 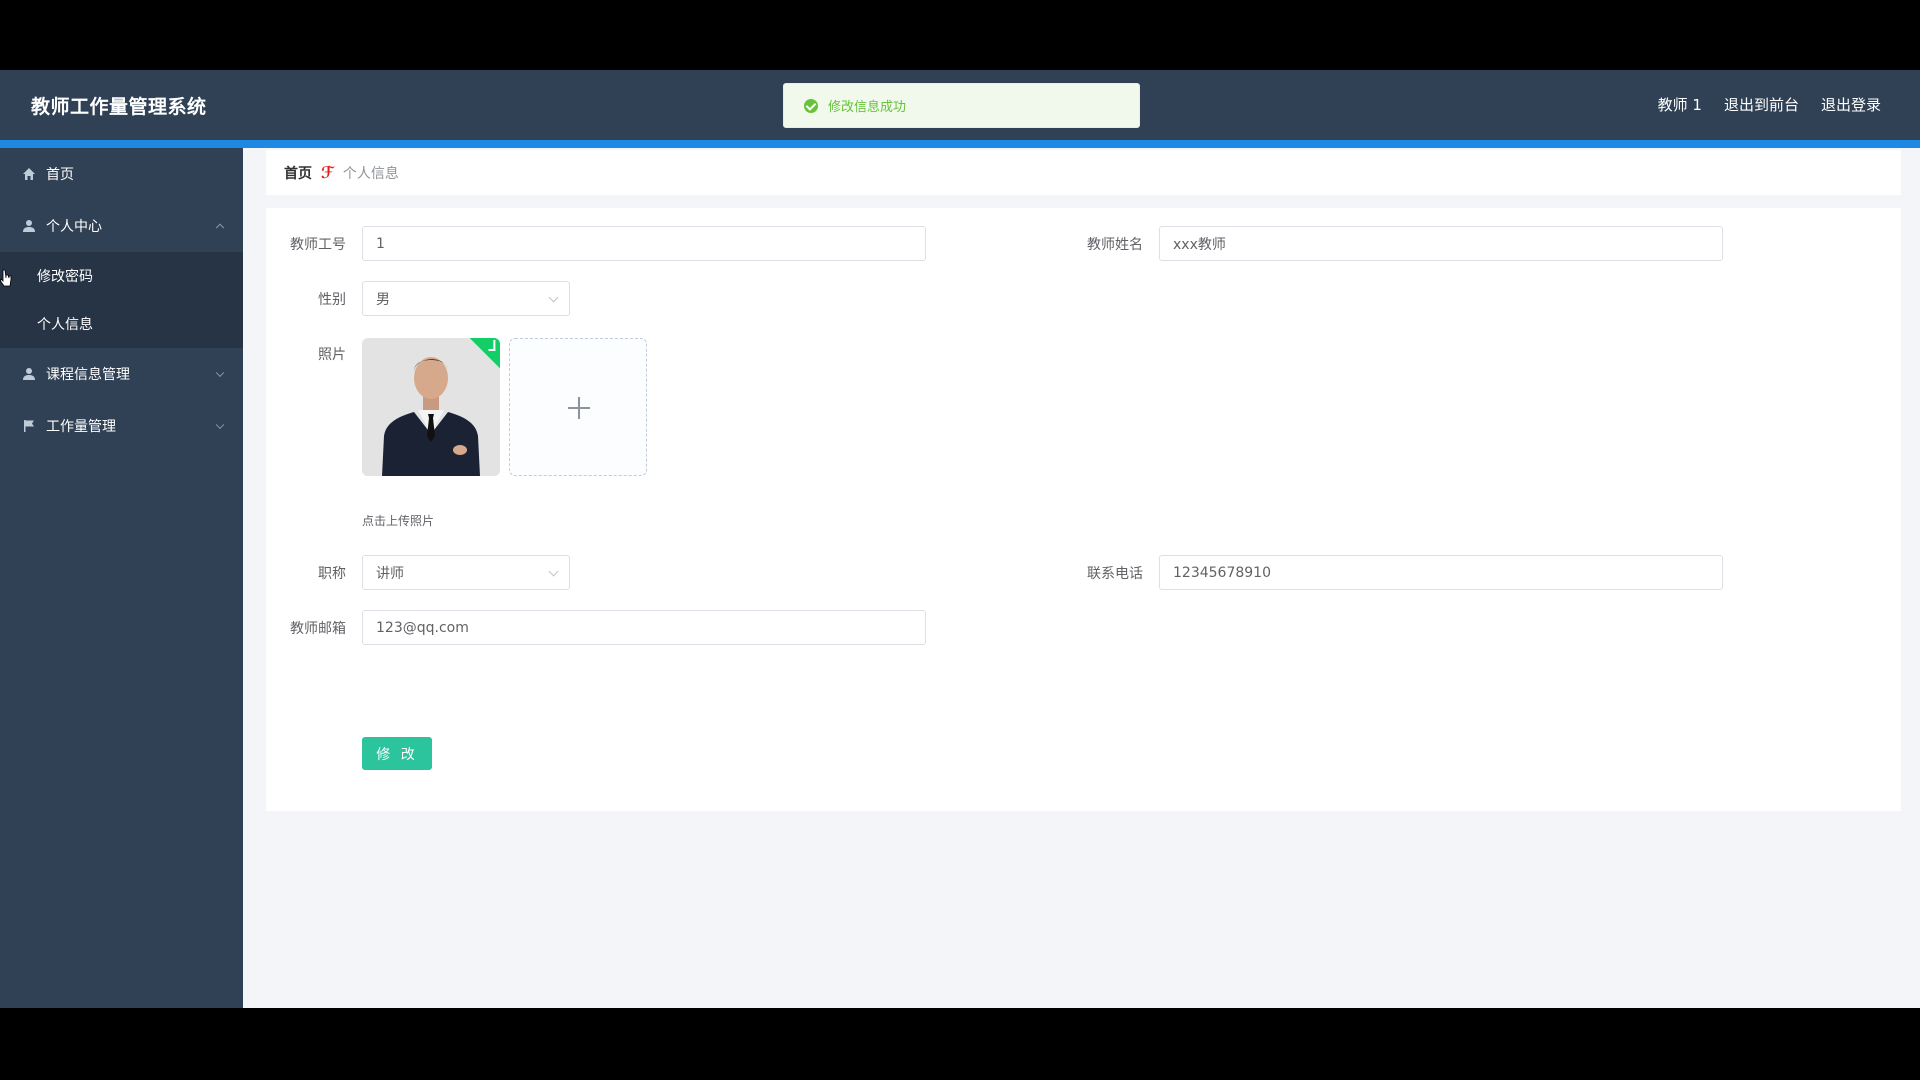 I want to click on personal-center-submenu: 修改密码 个人信息, so click(x=121, y=300).